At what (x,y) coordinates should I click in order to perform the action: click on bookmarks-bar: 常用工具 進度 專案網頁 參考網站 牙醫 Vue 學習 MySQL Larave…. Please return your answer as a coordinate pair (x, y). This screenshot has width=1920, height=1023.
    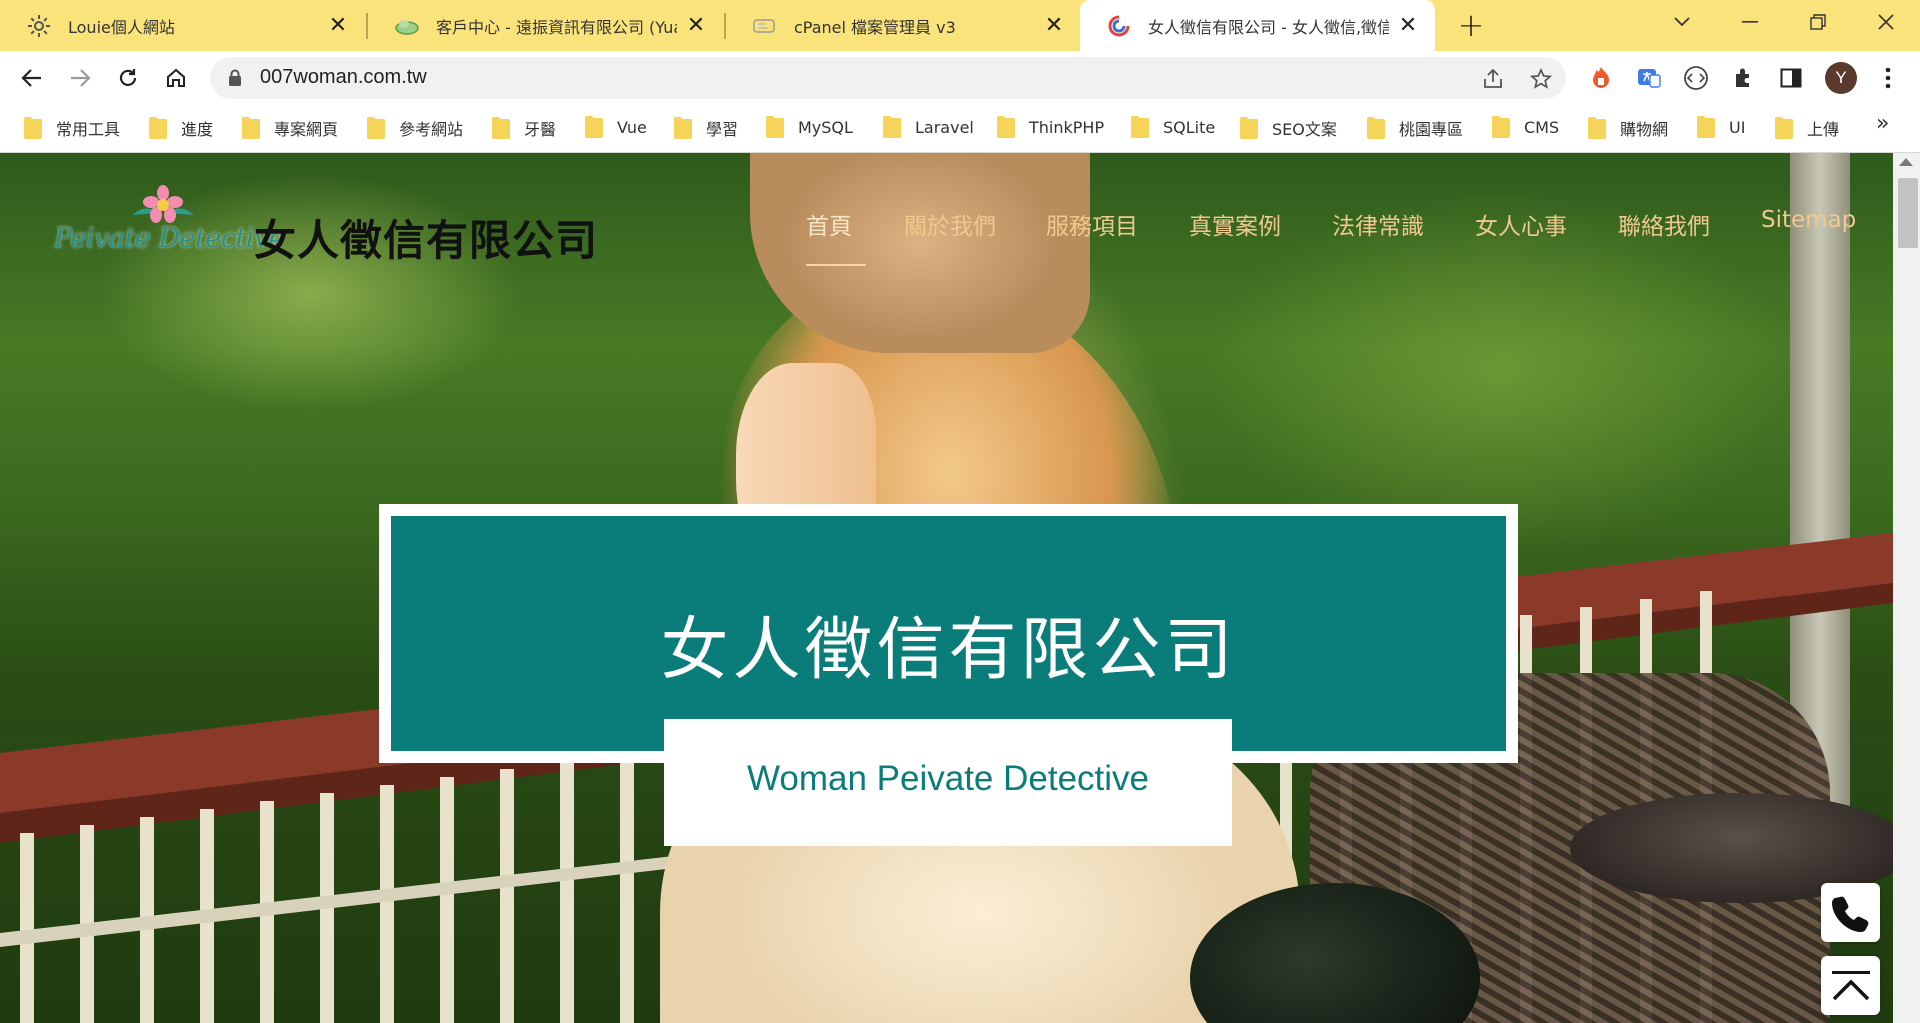
    Looking at the image, I should click on (960, 129).